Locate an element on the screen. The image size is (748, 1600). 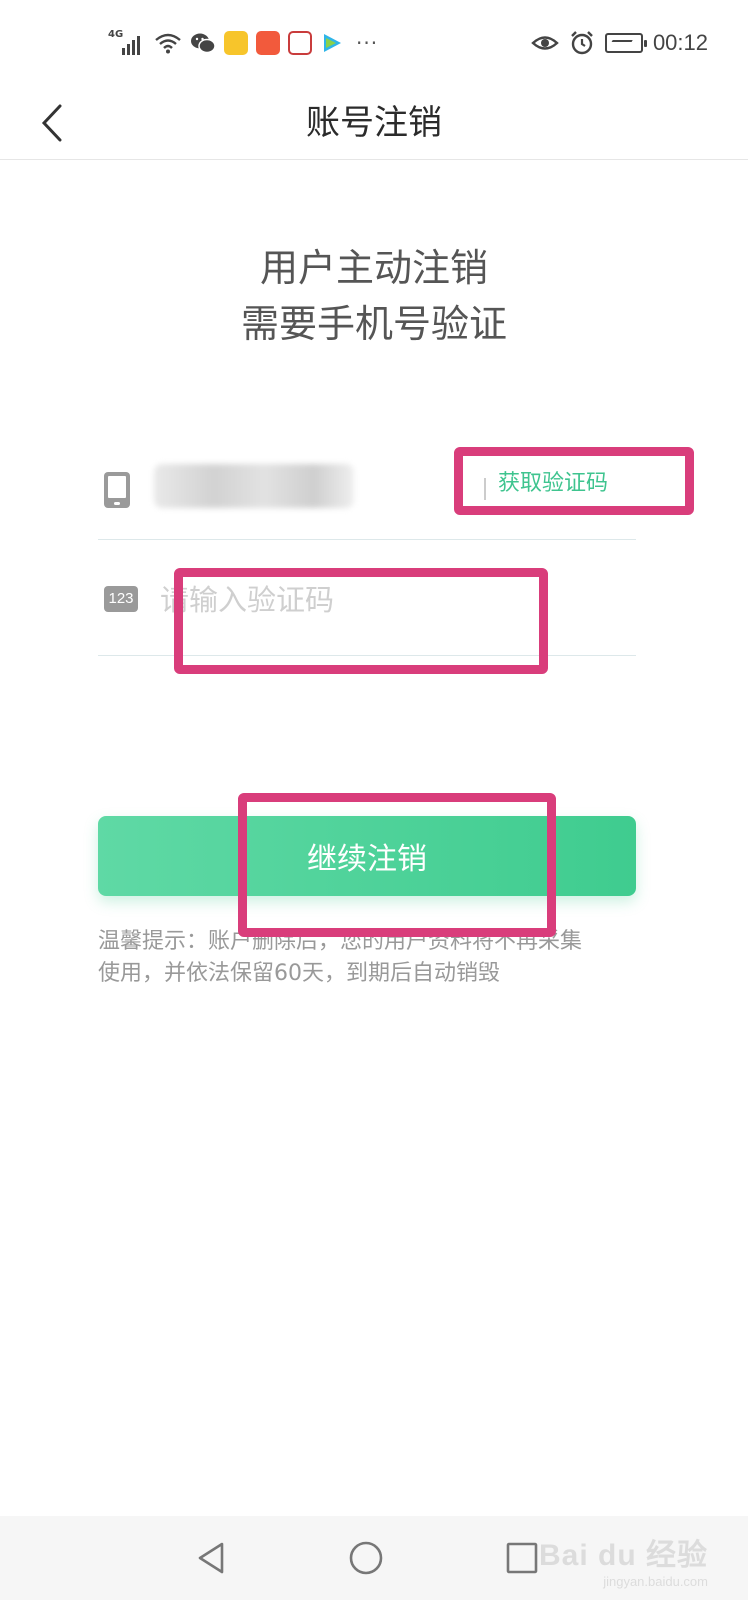
wifi-icon is located at coordinates (168, 43).